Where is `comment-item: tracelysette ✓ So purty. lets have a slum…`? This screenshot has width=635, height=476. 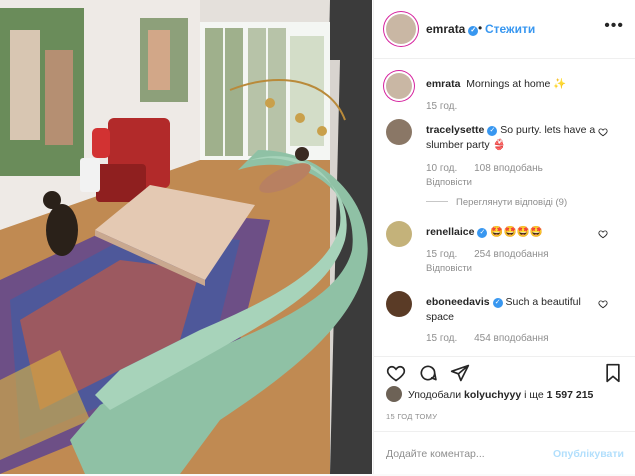
comment-item: tracelysette ✓ So purty. lets have a slum… is located at coordinates (506, 162).